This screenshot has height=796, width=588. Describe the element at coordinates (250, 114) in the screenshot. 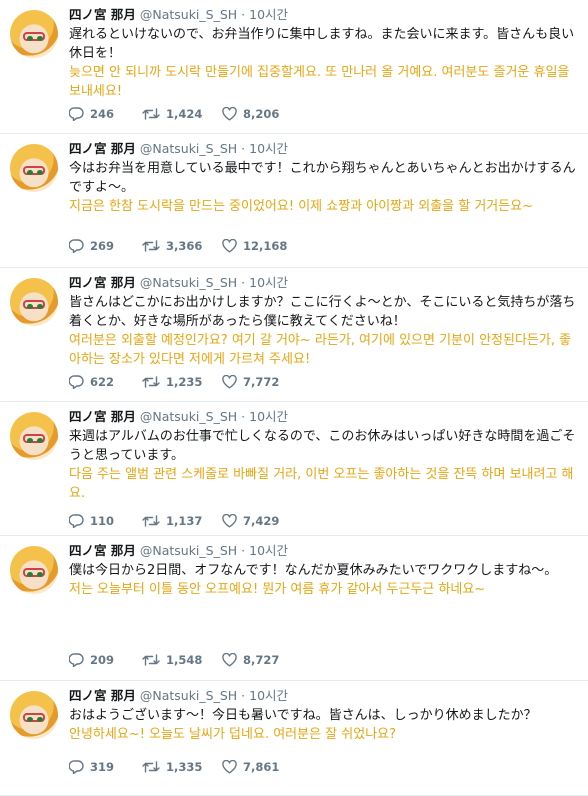

I see `like-button: 8,206` at that location.